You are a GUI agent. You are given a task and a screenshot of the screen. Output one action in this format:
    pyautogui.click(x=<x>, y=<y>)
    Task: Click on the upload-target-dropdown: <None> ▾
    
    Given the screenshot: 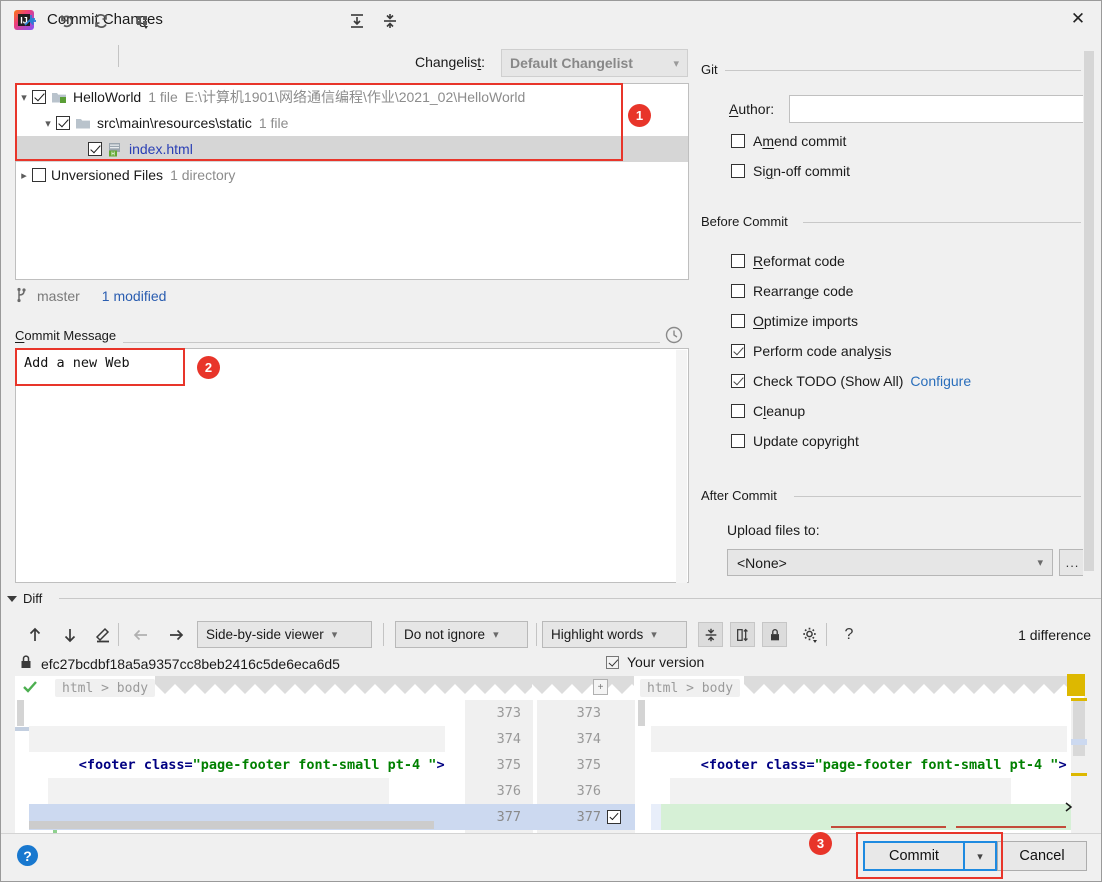 What is the action you would take?
    pyautogui.click(x=890, y=562)
    